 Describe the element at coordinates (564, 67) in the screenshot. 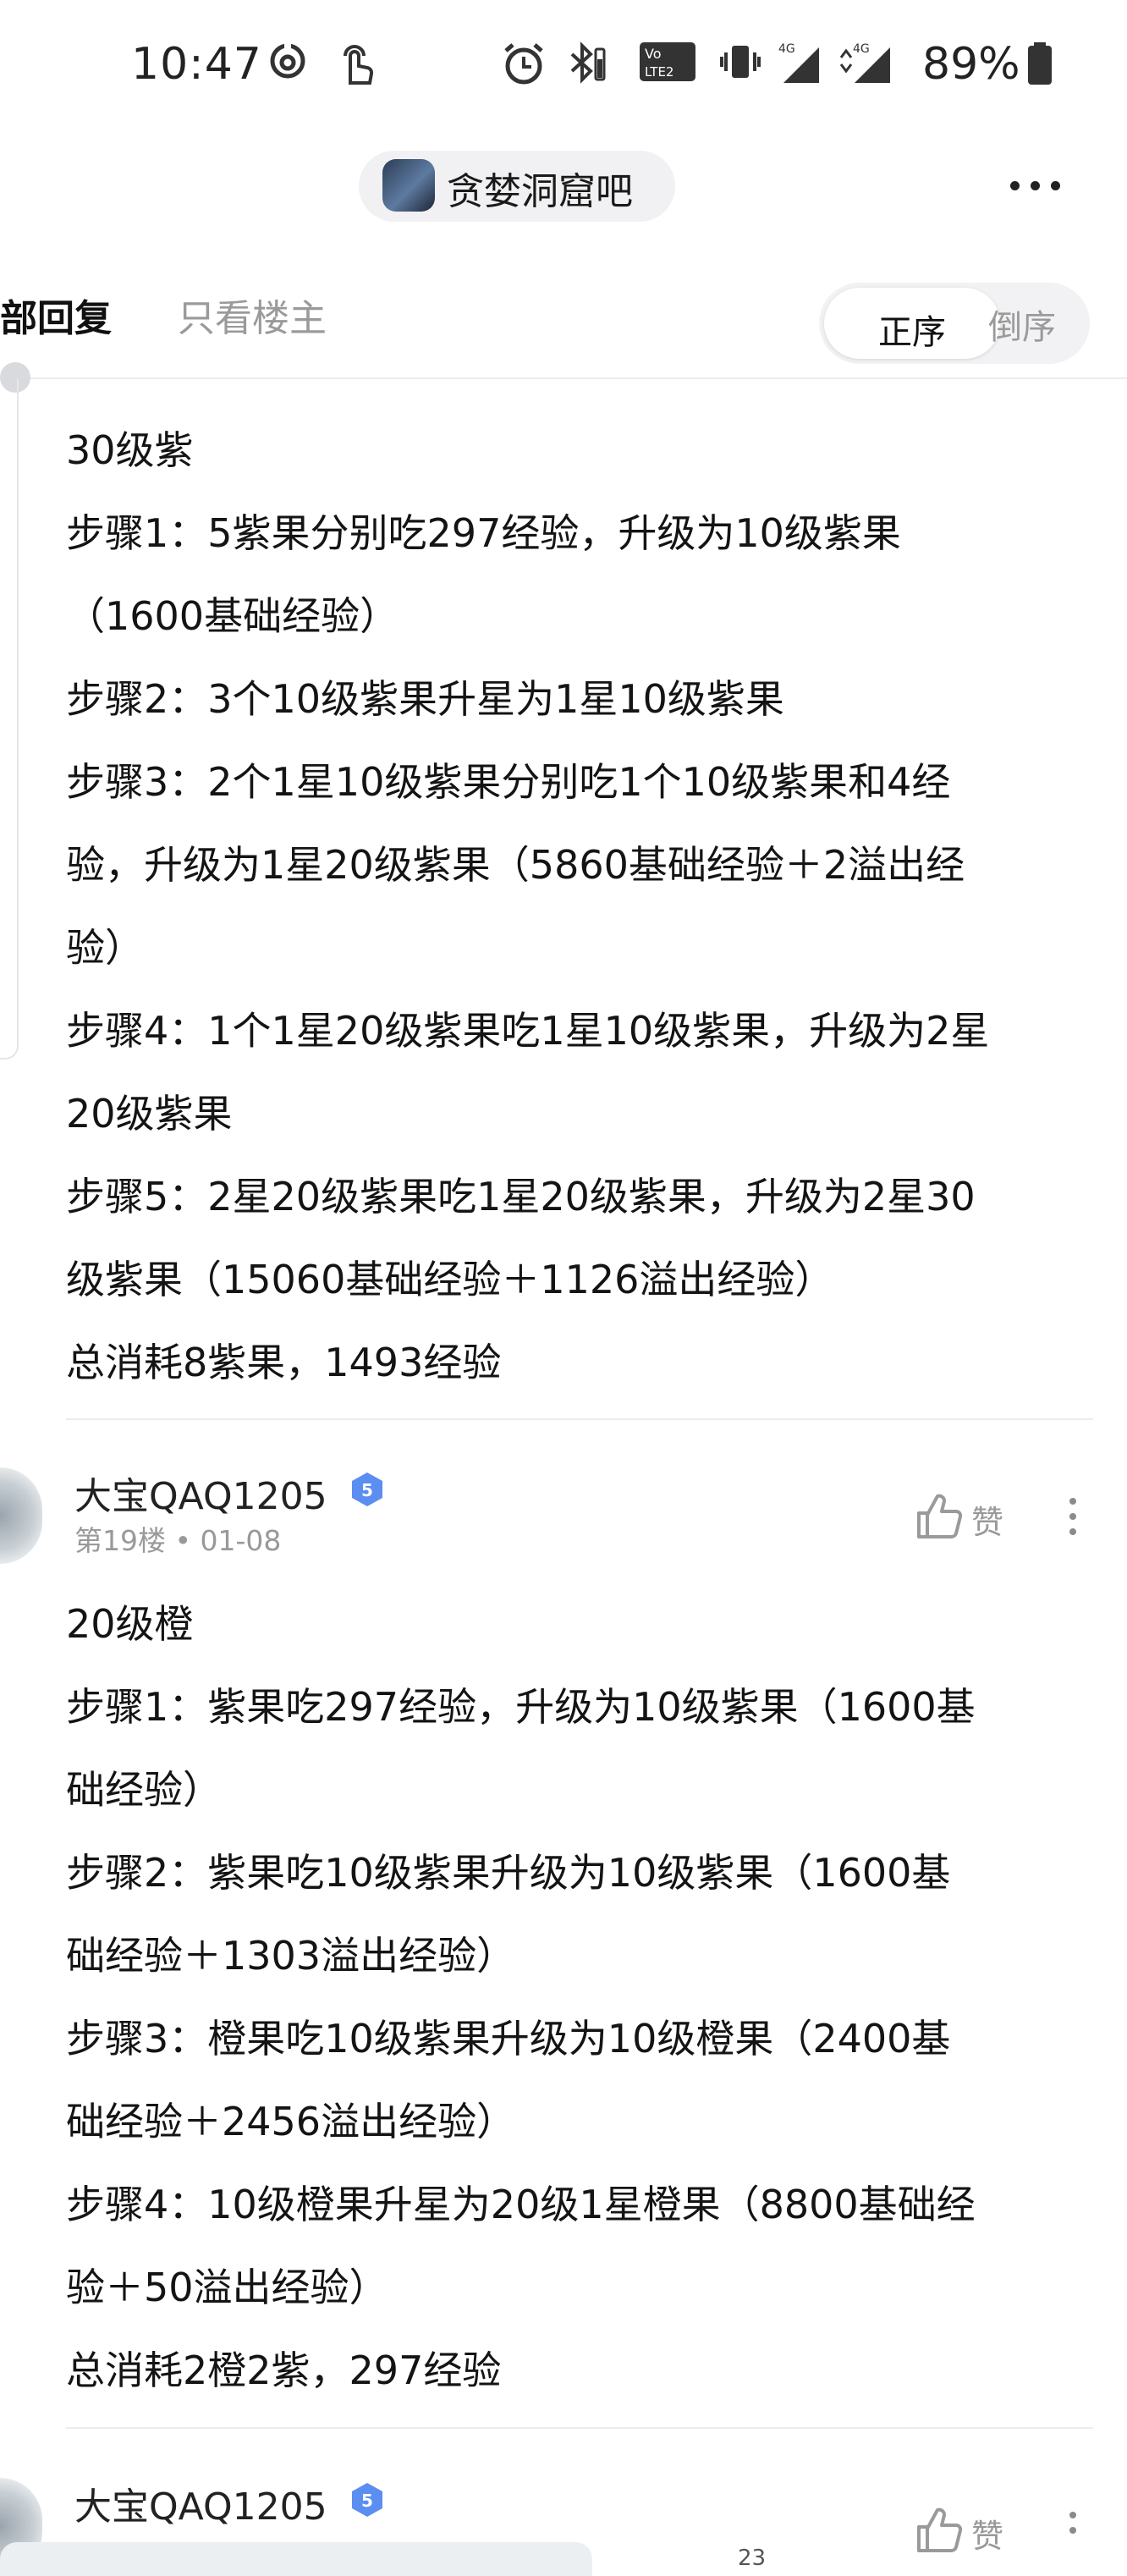

I see `status-bar: 10:47 Vo LTE2 4G 4G 89%` at that location.